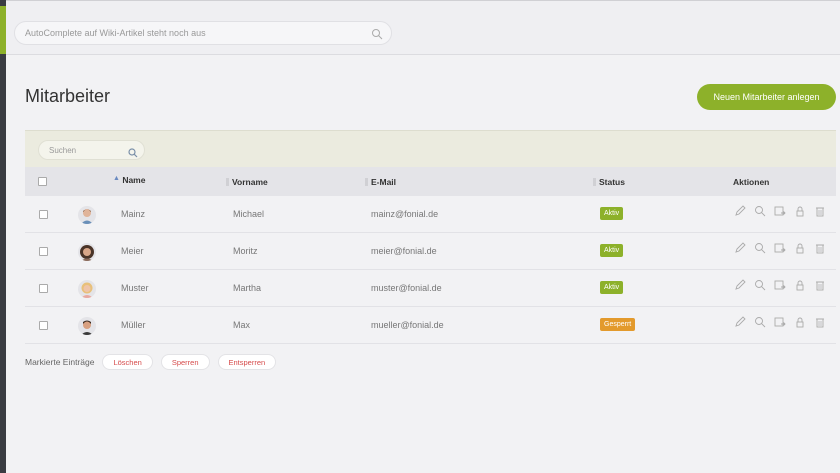 The height and width of the screenshot is (473, 840). I want to click on cell-email: mueller@fonial.de, so click(407, 325).